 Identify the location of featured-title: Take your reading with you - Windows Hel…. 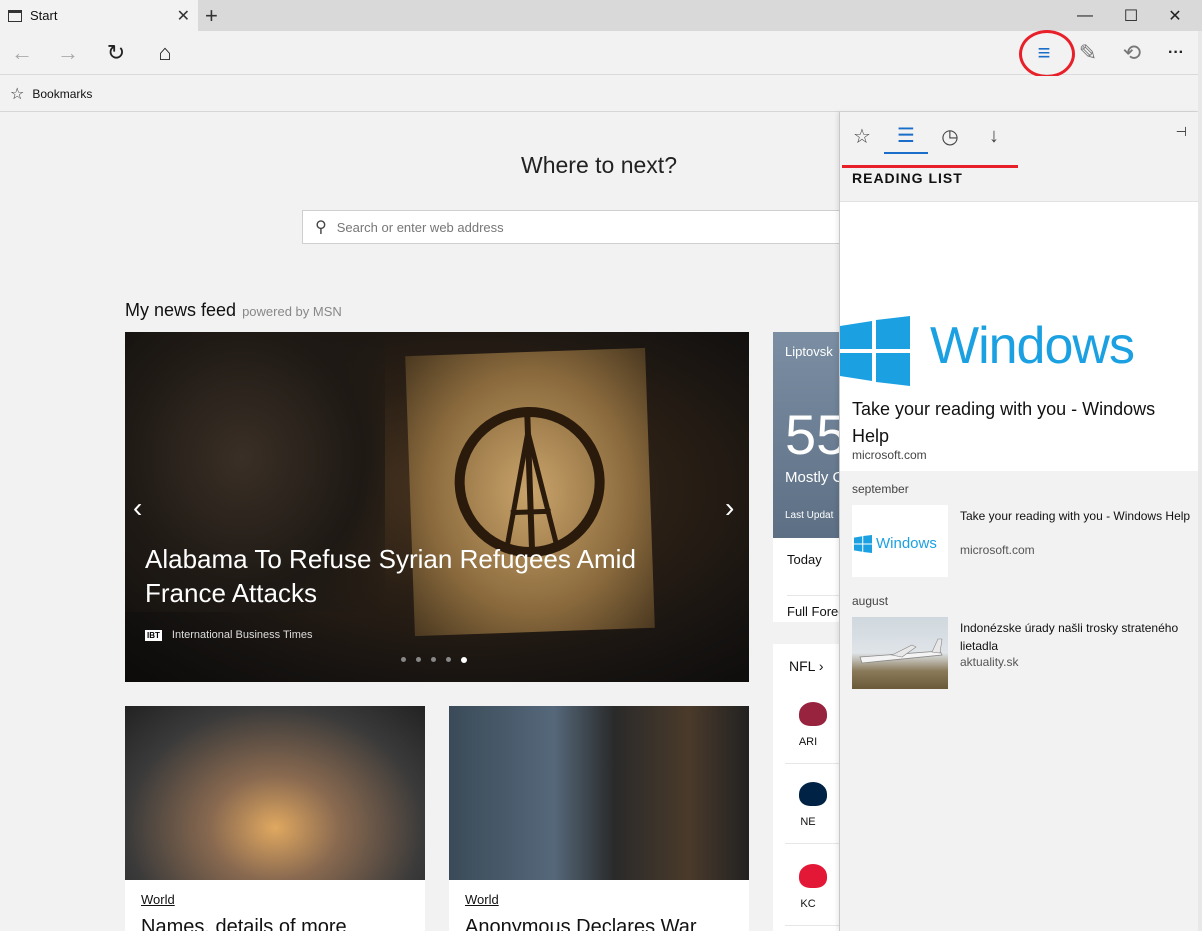
(1017, 423).